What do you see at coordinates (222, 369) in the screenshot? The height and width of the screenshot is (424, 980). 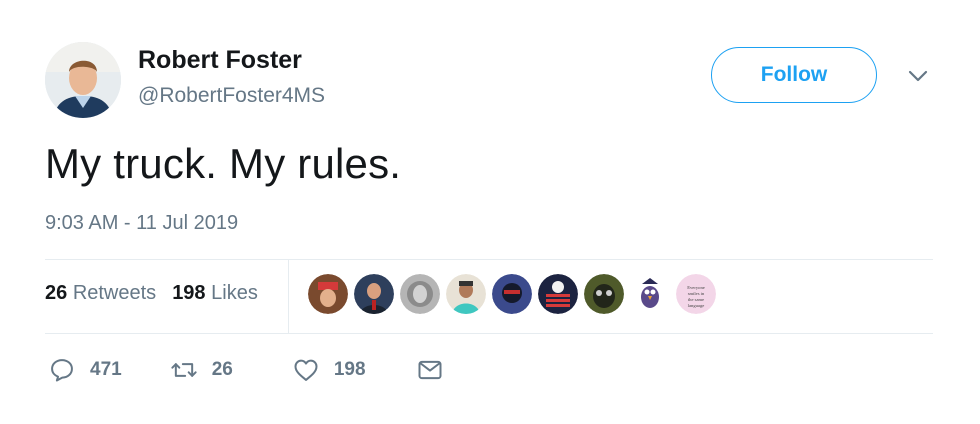 I see `retweet-count: 26` at bounding box center [222, 369].